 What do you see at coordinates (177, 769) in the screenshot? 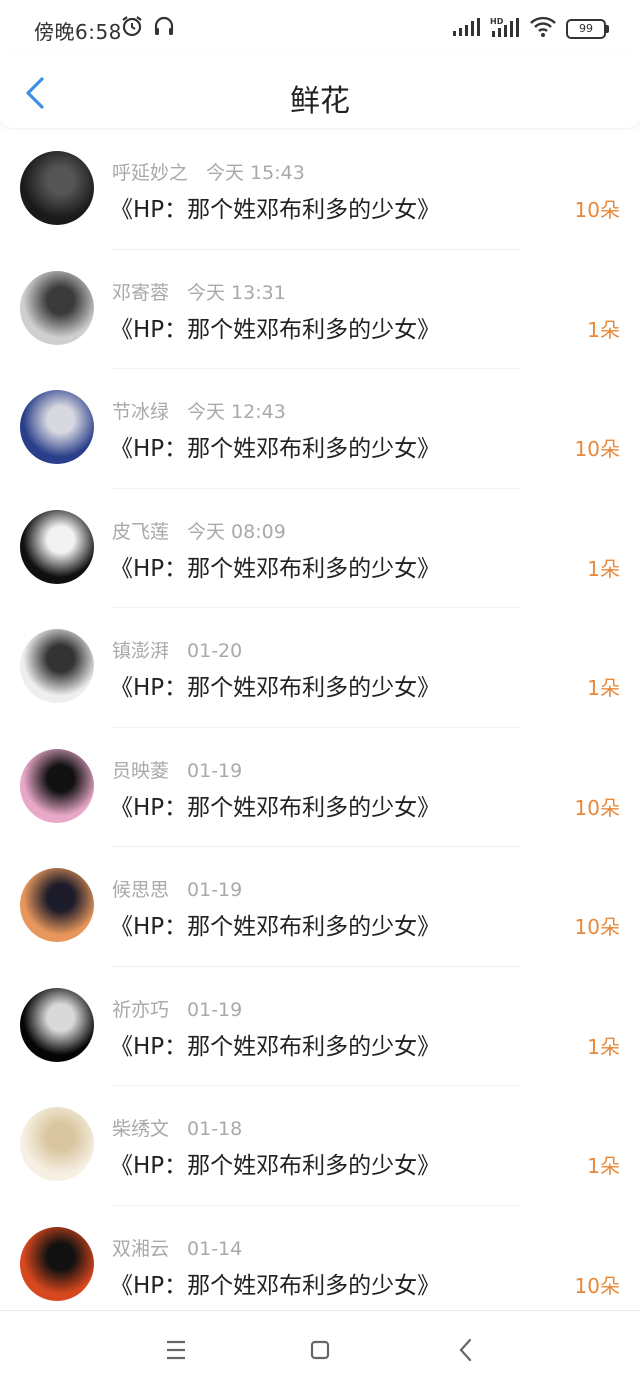
I see `item-meta: 员映菱 01-19` at bounding box center [177, 769].